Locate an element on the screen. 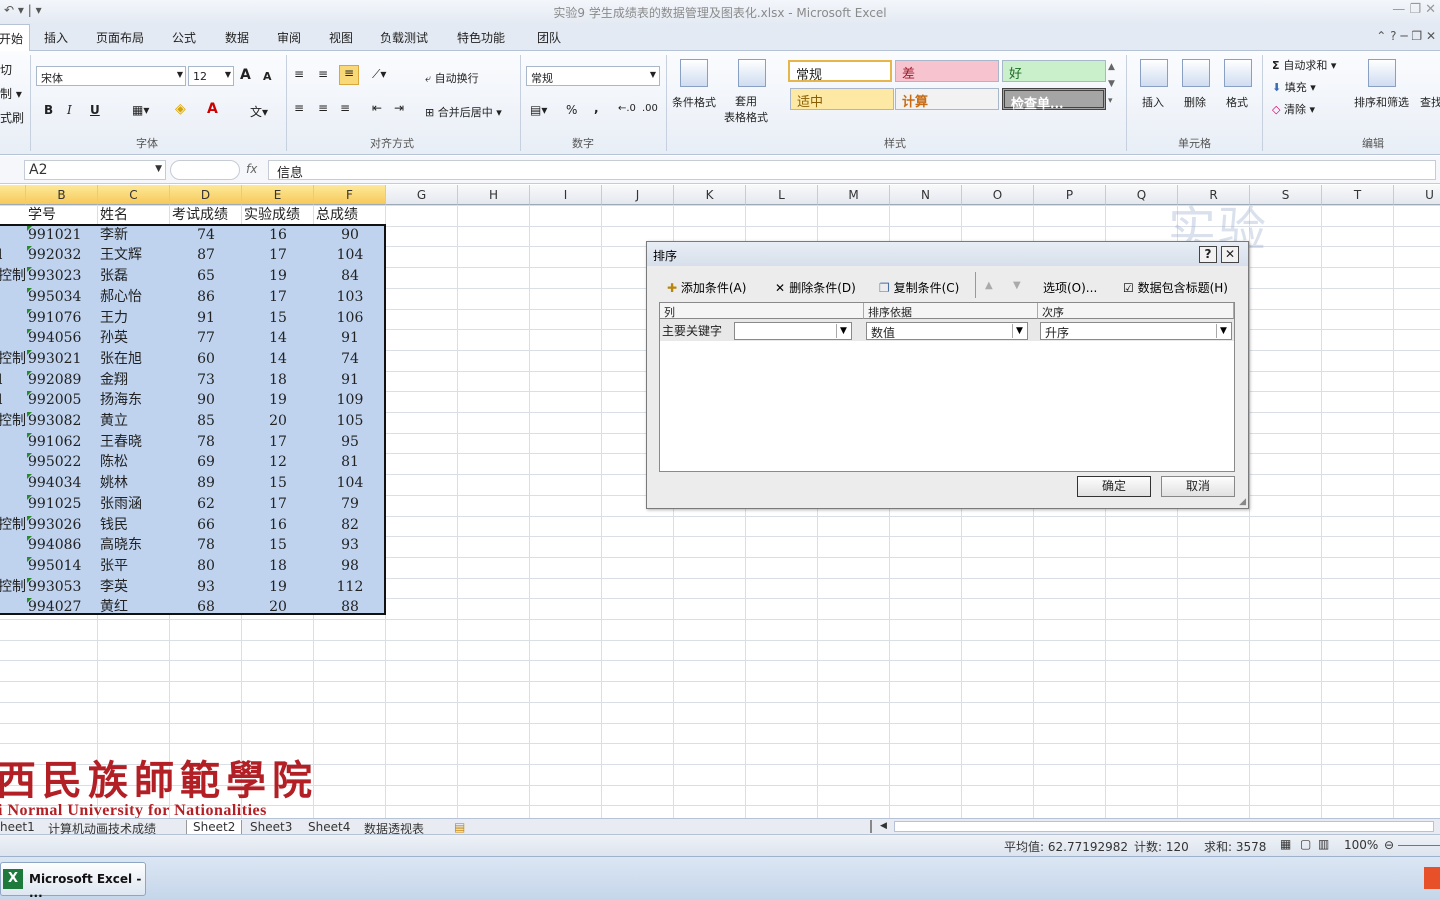 The image size is (1440, 900). table-format-icon is located at coordinates (752, 73).